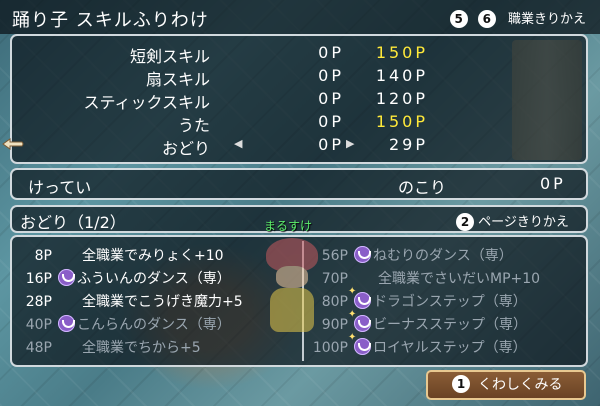  I want to click on list-item: 16P ふういんのダンス（専）, so click(116, 279).